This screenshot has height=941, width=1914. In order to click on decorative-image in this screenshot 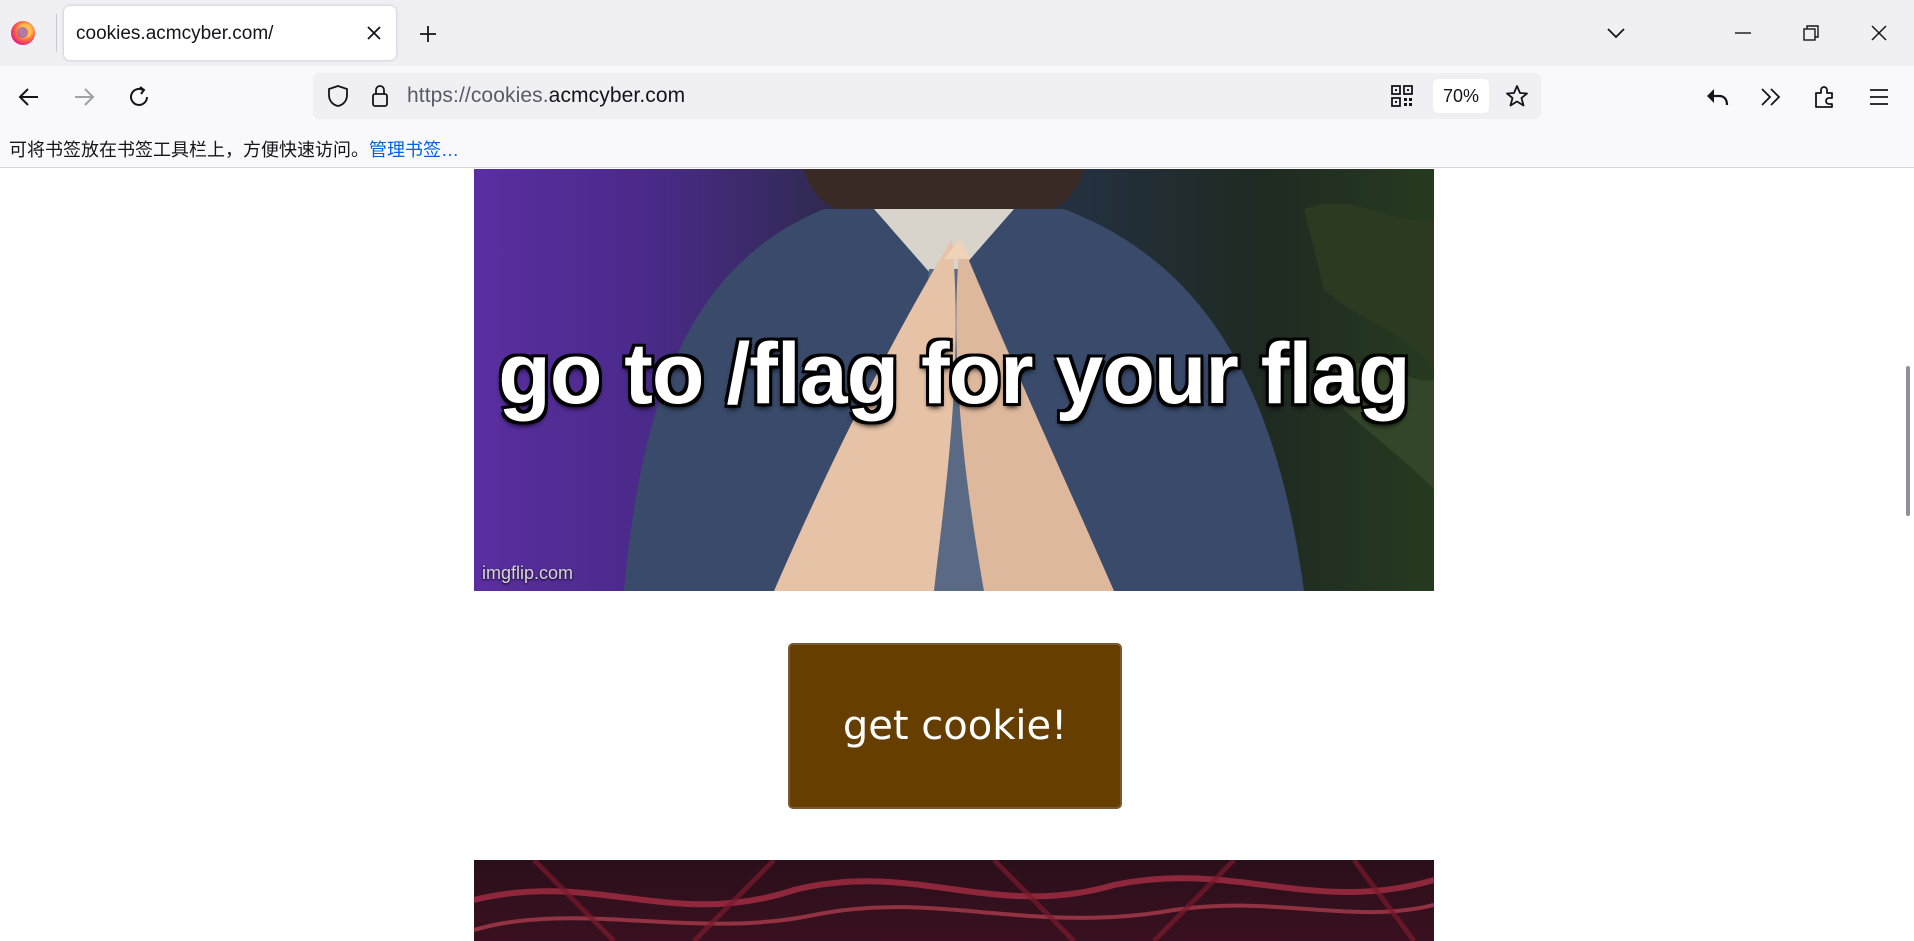, I will do `click(954, 900)`.